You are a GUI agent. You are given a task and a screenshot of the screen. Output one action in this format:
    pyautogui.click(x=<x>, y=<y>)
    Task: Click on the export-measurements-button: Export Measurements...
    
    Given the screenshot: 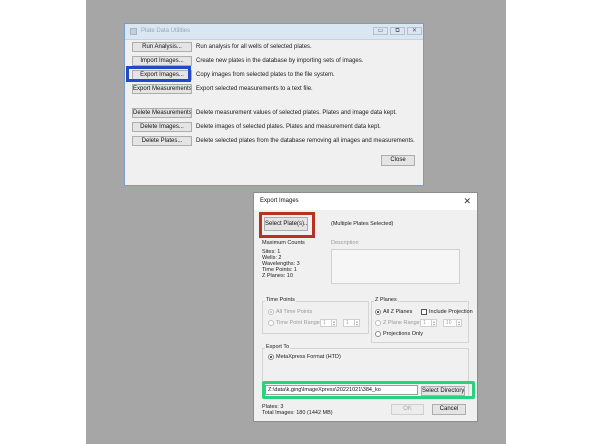 What is the action you would take?
    pyautogui.click(x=162, y=89)
    